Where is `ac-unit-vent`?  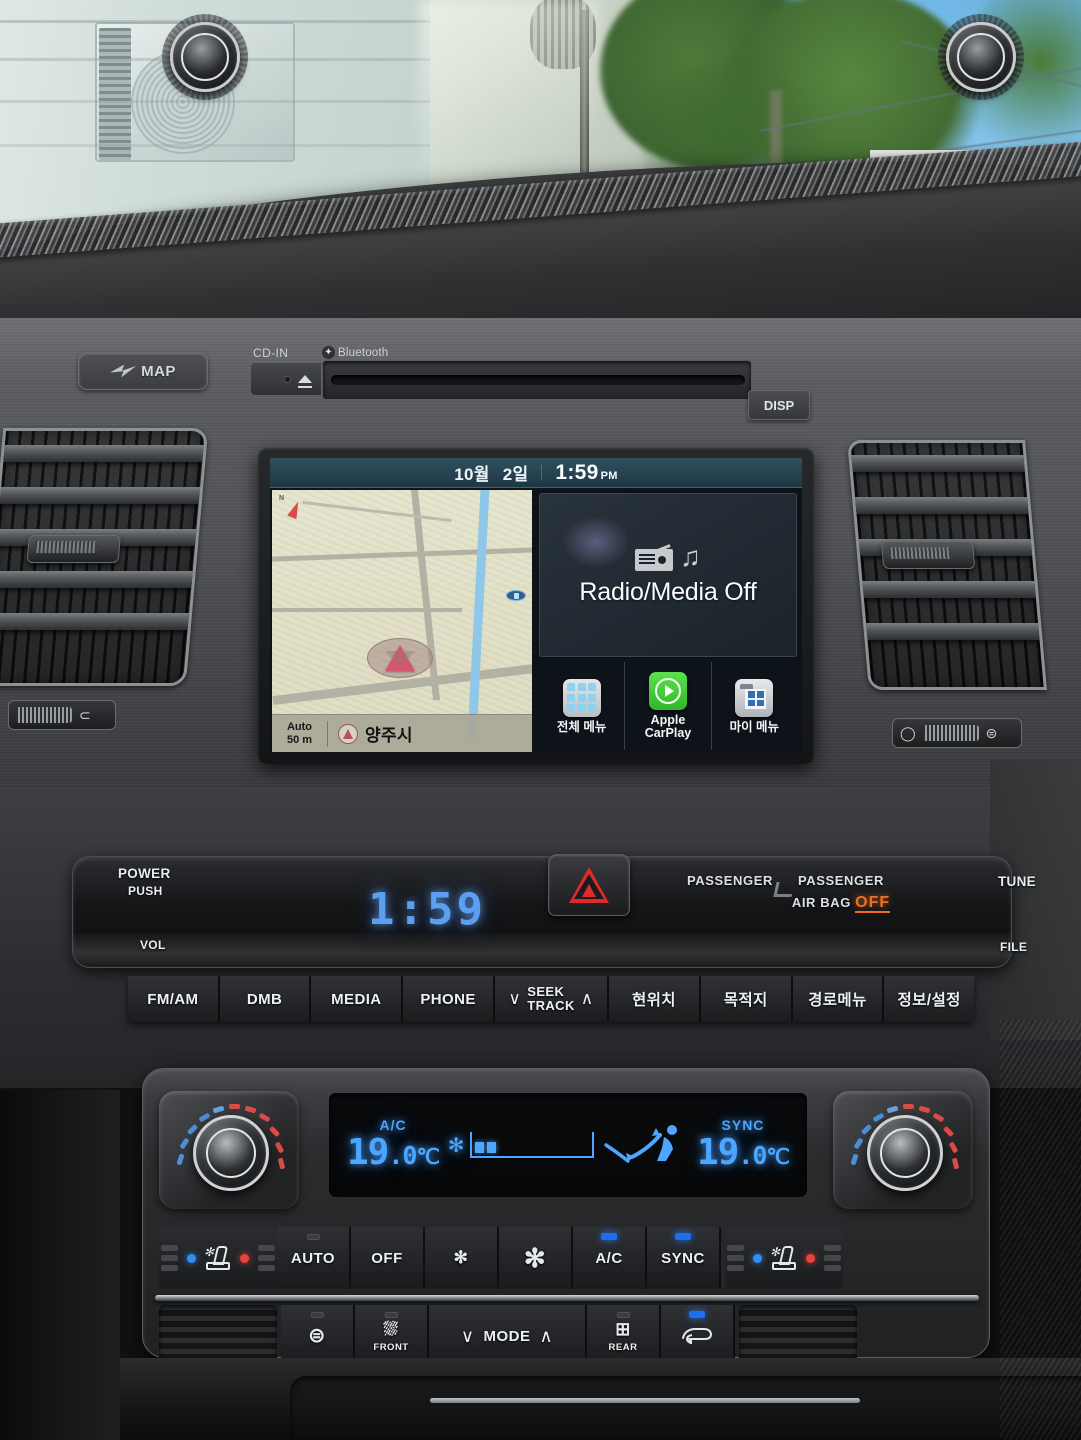 ac-unit-vent is located at coordinates (115, 94).